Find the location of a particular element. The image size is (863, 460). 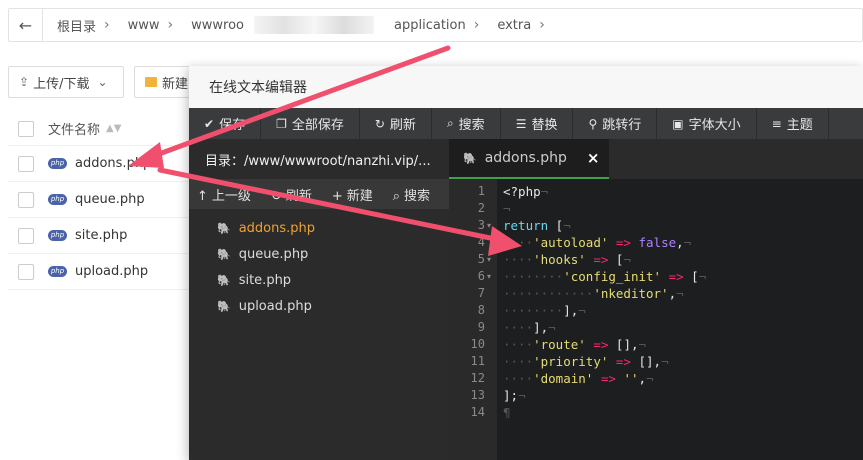

code-line: ····'autoload' => false,¬ is located at coordinates (597, 242).